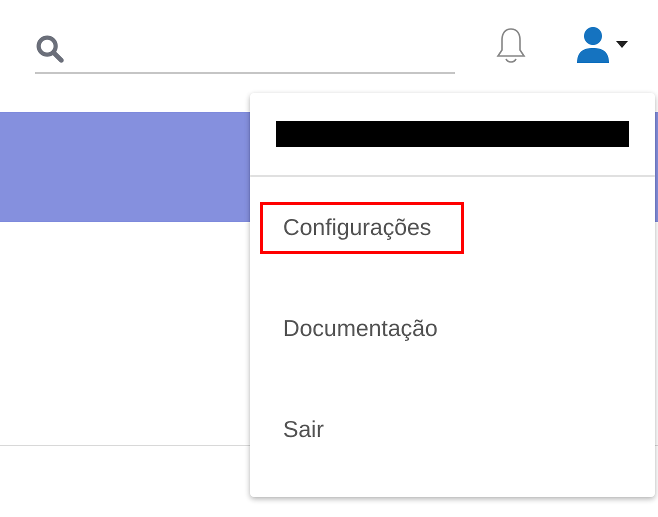  Describe the element at coordinates (308, 430) in the screenshot. I see `menu-item: Sair` at that location.